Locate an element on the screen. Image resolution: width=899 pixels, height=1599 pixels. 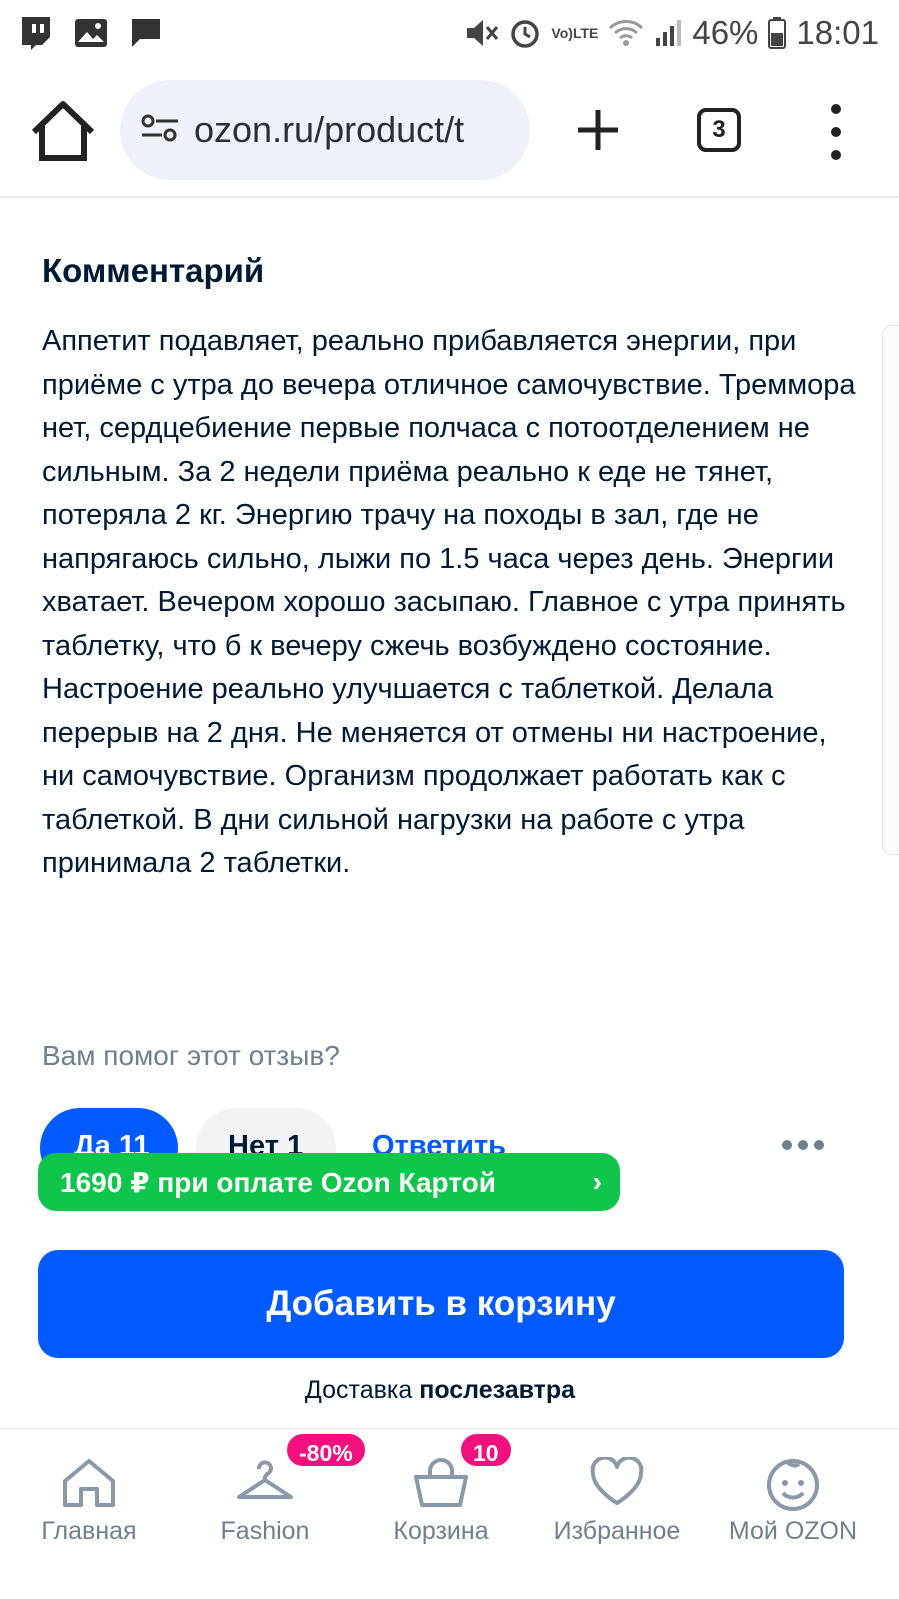
comment-heading: Комментарий is located at coordinates (153, 270).